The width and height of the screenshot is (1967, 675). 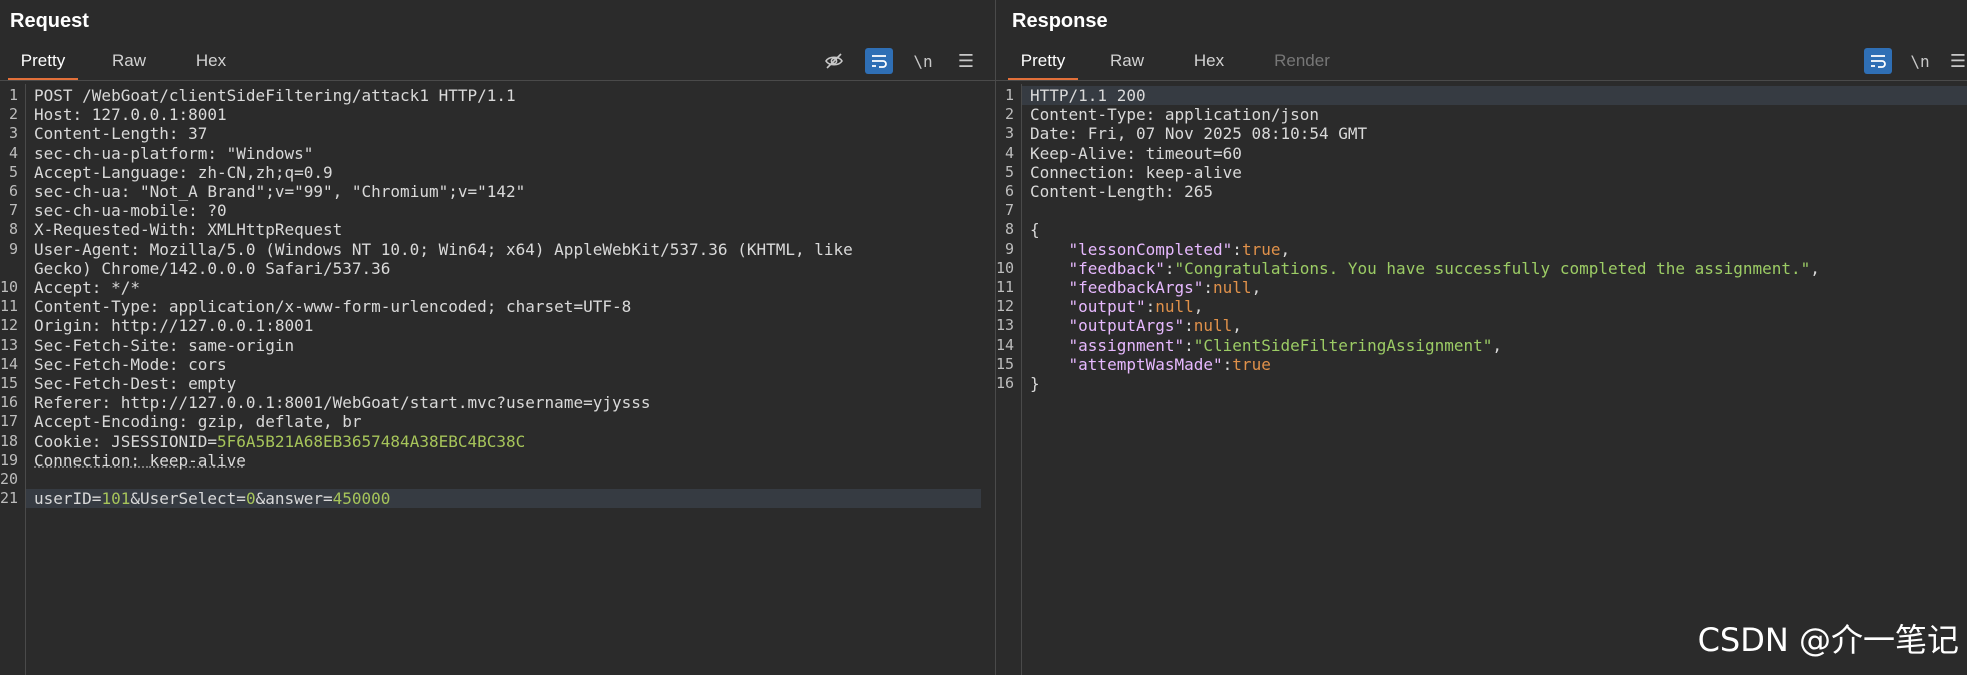 I want to click on eye-off-icon, so click(x=834, y=61).